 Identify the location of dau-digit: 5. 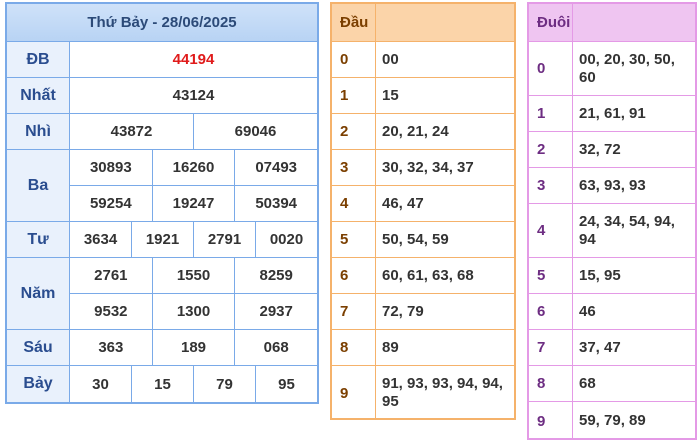
(354, 239).